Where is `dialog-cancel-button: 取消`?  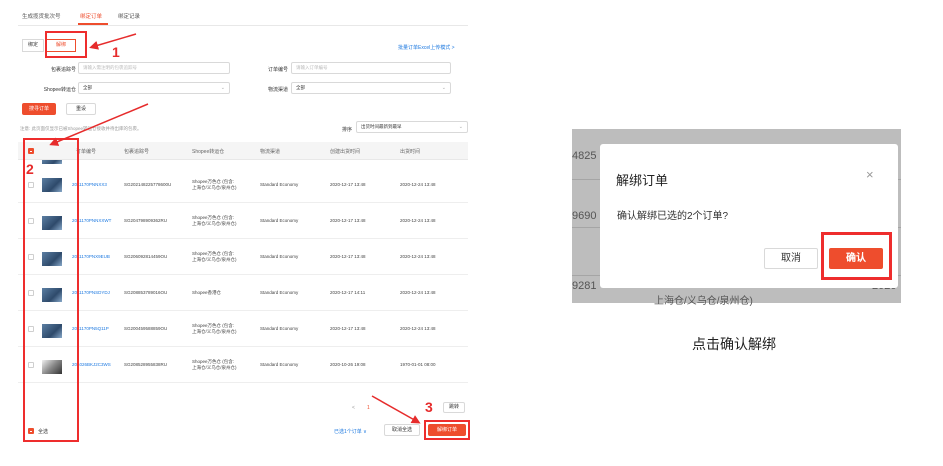 dialog-cancel-button: 取消 is located at coordinates (791, 258).